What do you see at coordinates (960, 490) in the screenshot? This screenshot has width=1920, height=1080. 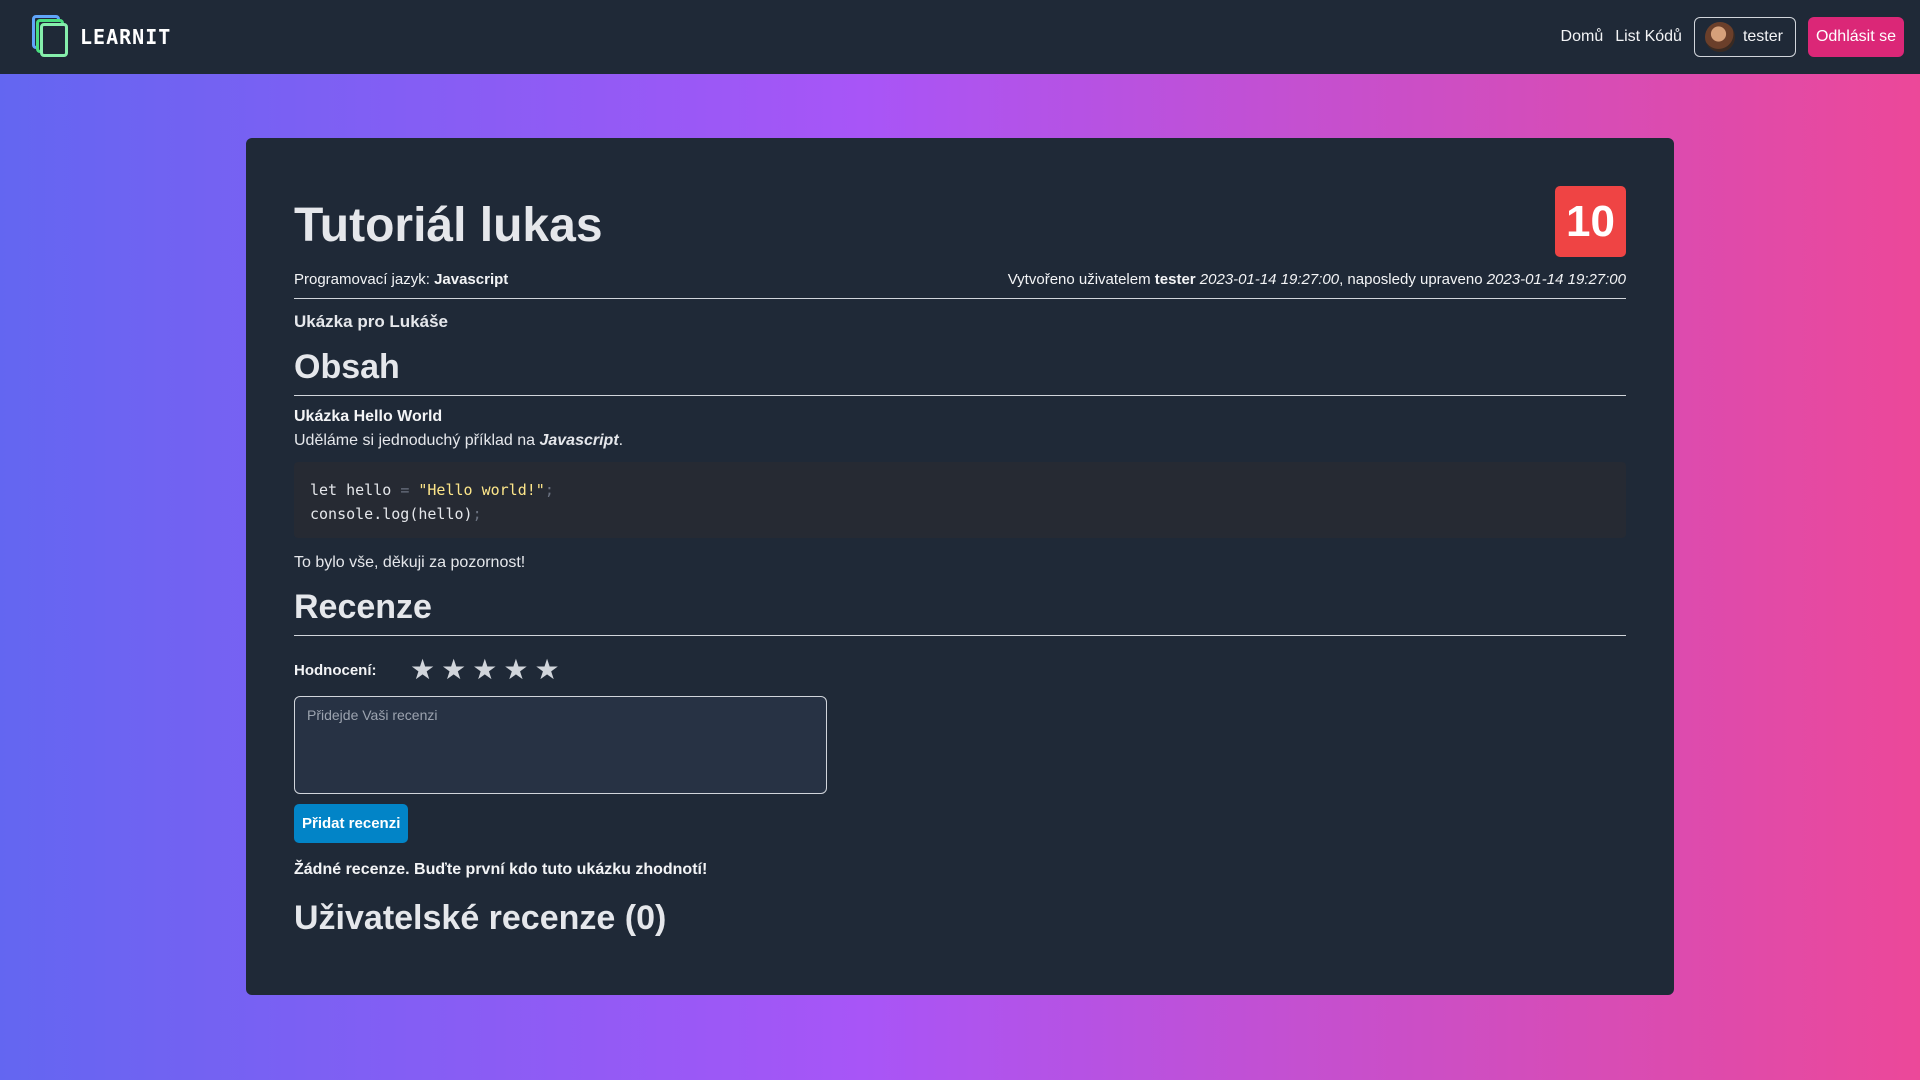 I see `code-line: let hello = "Hello world!";` at bounding box center [960, 490].